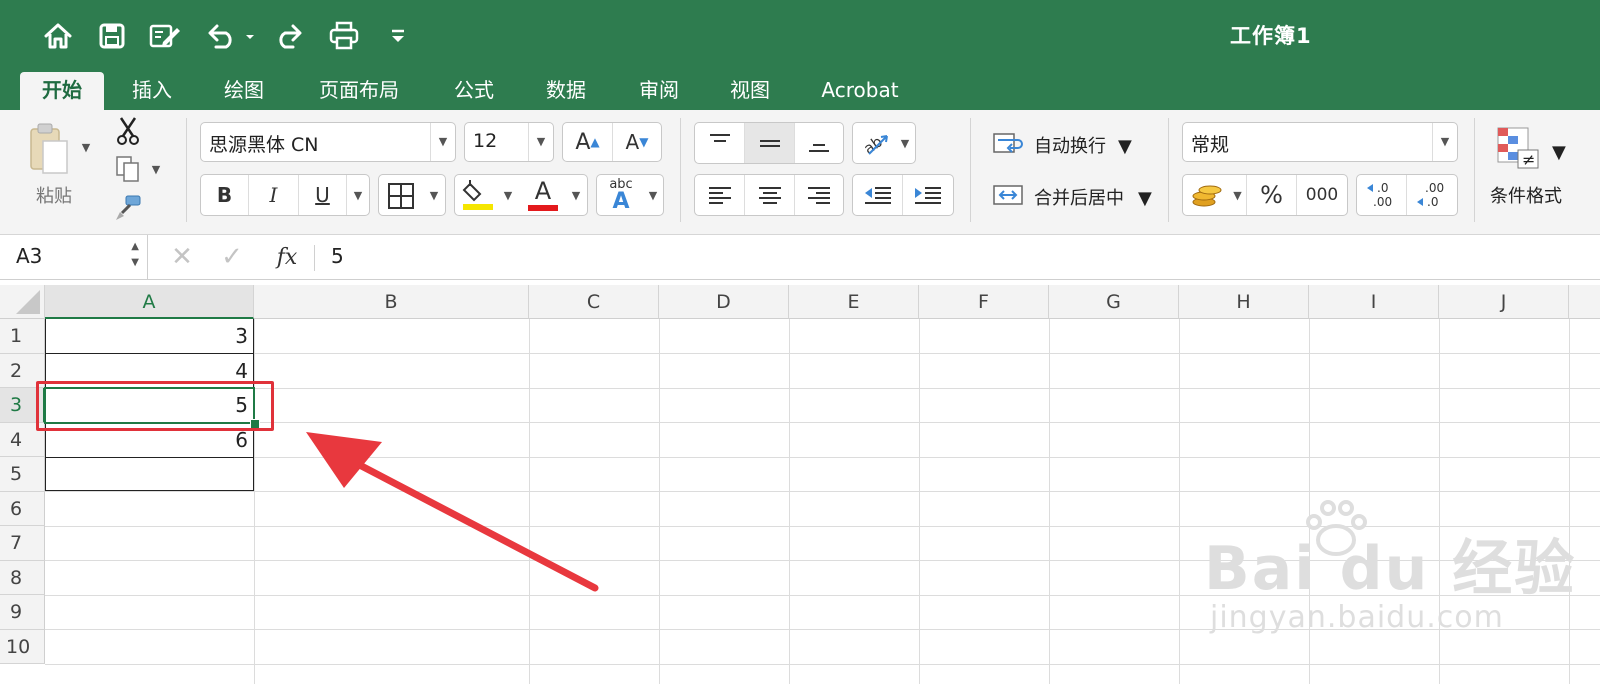 Image resolution: width=1600 pixels, height=684 pixels. Describe the element at coordinates (1432, 195) in the screenshot. I see `decrease-decimal-icon: .00.0` at that location.